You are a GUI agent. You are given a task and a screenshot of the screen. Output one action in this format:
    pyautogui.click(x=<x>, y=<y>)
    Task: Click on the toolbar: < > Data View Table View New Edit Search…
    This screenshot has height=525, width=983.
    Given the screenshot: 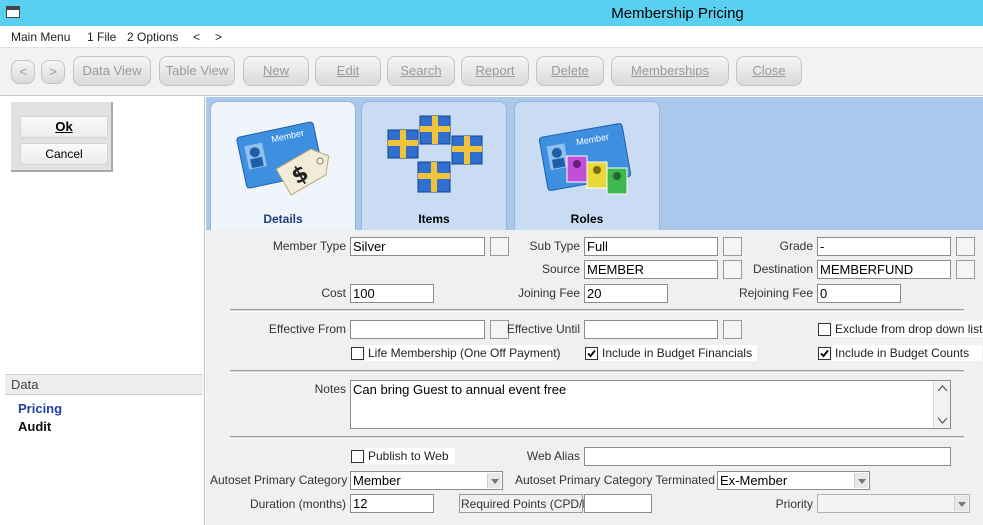 What is the action you would take?
    pyautogui.click(x=491, y=72)
    